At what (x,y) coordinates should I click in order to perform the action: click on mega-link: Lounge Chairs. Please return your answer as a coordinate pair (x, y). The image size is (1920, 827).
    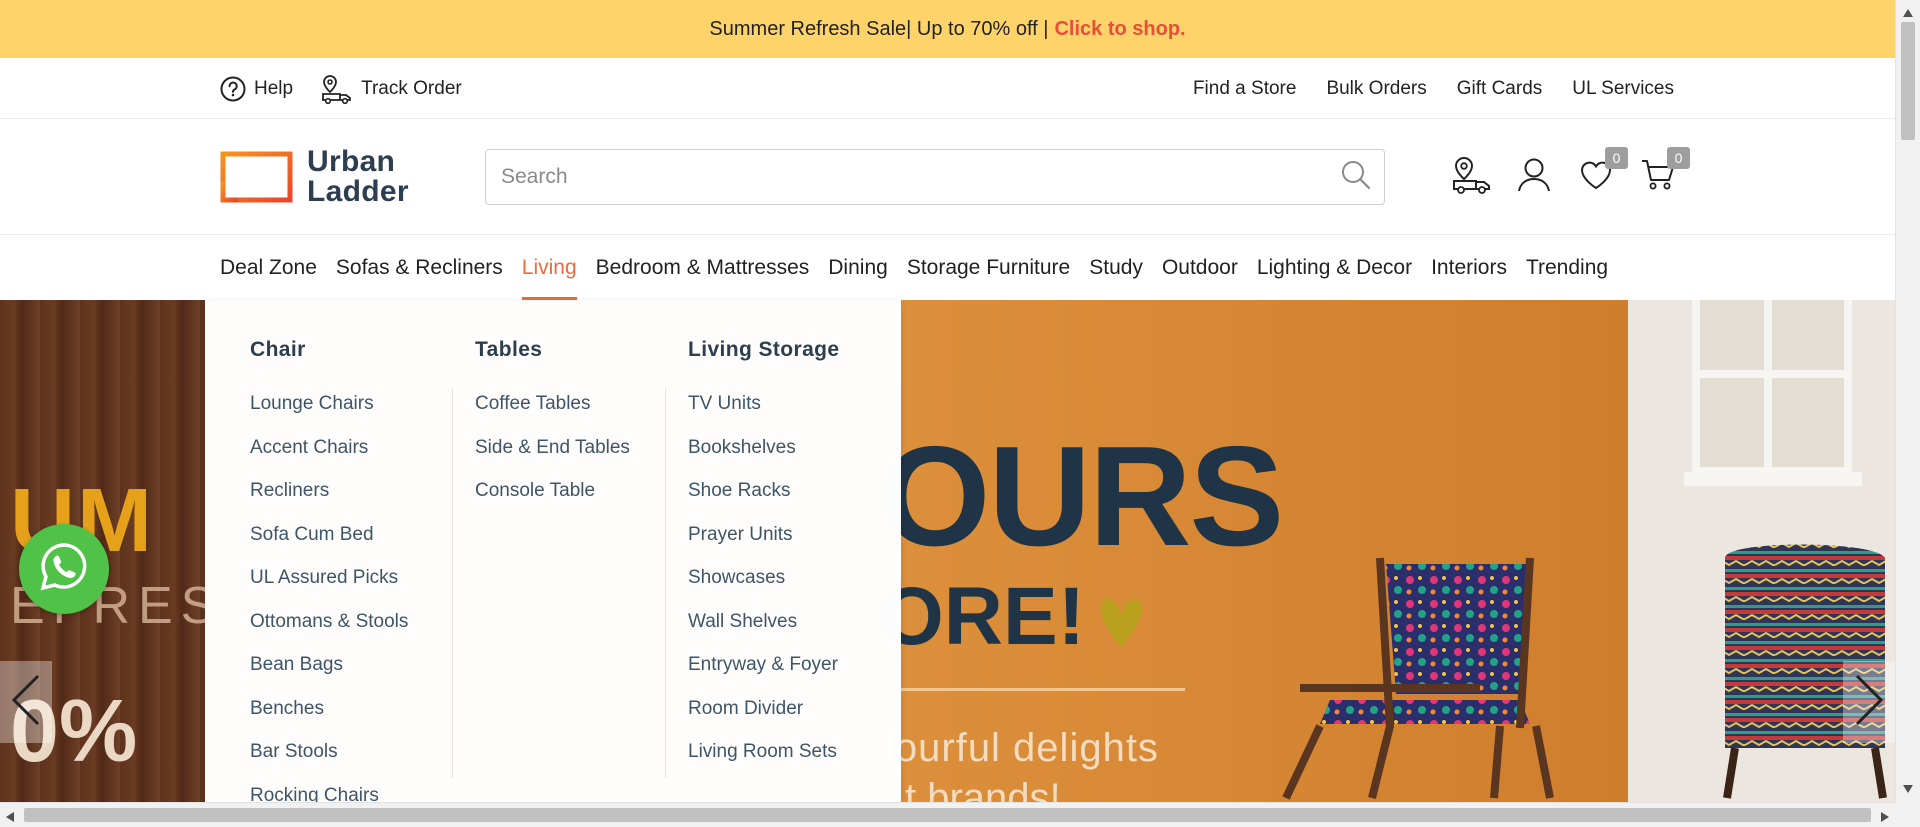
    Looking at the image, I should click on (329, 404).